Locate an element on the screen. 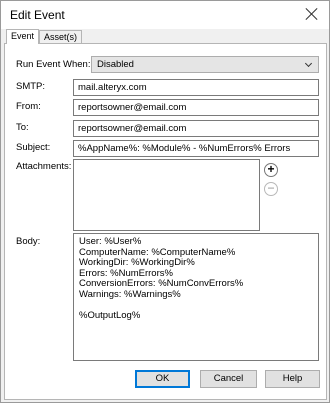 This screenshot has width=330, height=403. attachments-label: Attachments: is located at coordinates (44, 166).